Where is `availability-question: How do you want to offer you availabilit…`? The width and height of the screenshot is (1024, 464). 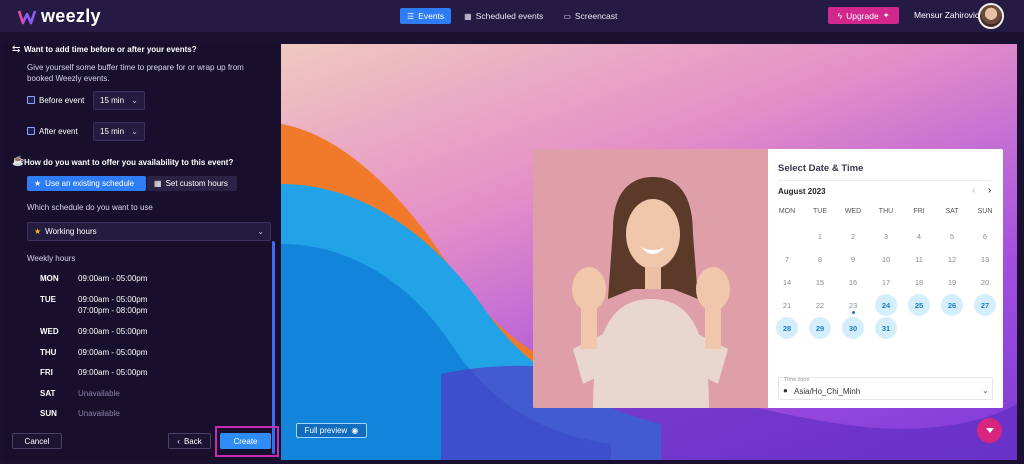
availability-question: How do you want to offer you availabilit… is located at coordinates (129, 162).